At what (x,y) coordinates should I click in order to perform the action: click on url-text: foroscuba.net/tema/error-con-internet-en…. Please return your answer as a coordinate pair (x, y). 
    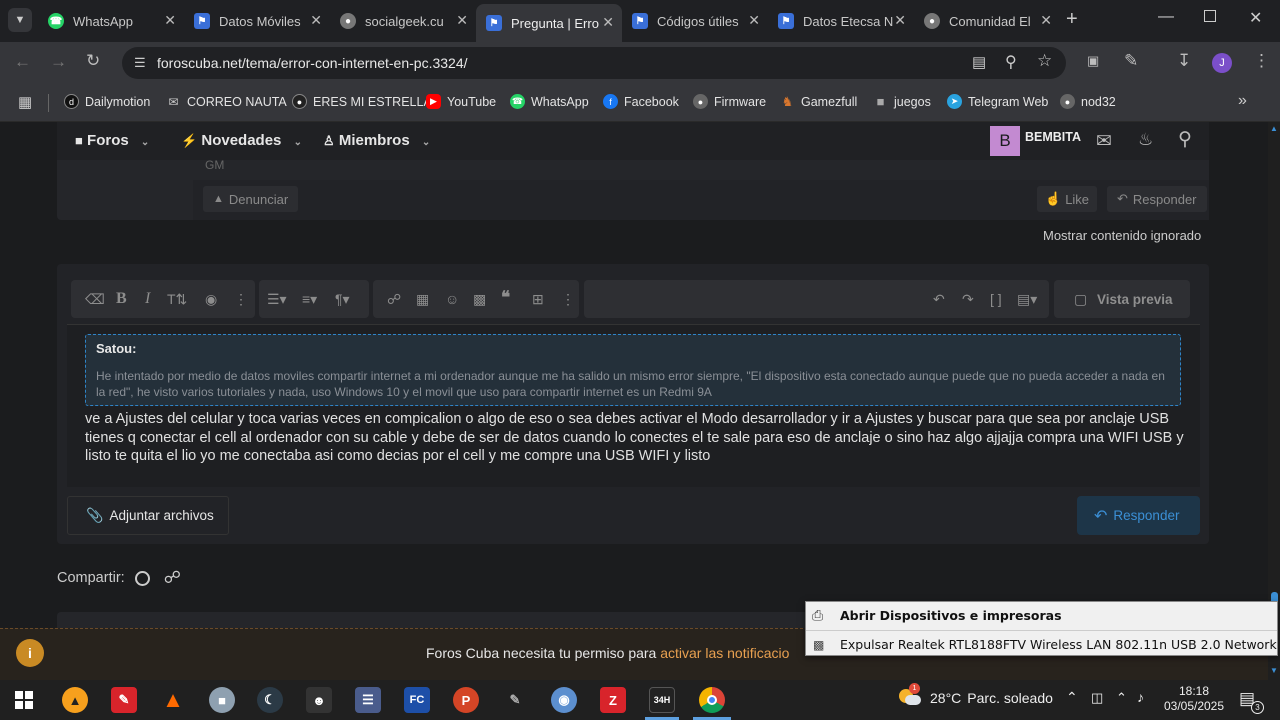
    Looking at the image, I should click on (312, 63).